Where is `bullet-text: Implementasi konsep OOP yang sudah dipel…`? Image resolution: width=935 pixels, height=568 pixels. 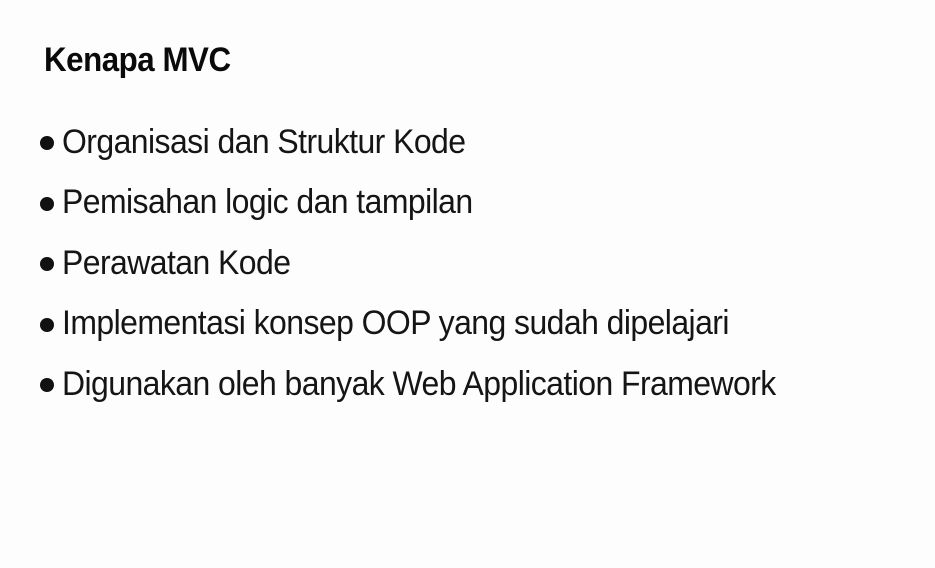
bullet-text: Implementasi konsep OOP yang sudah dipel… is located at coordinates (395, 323).